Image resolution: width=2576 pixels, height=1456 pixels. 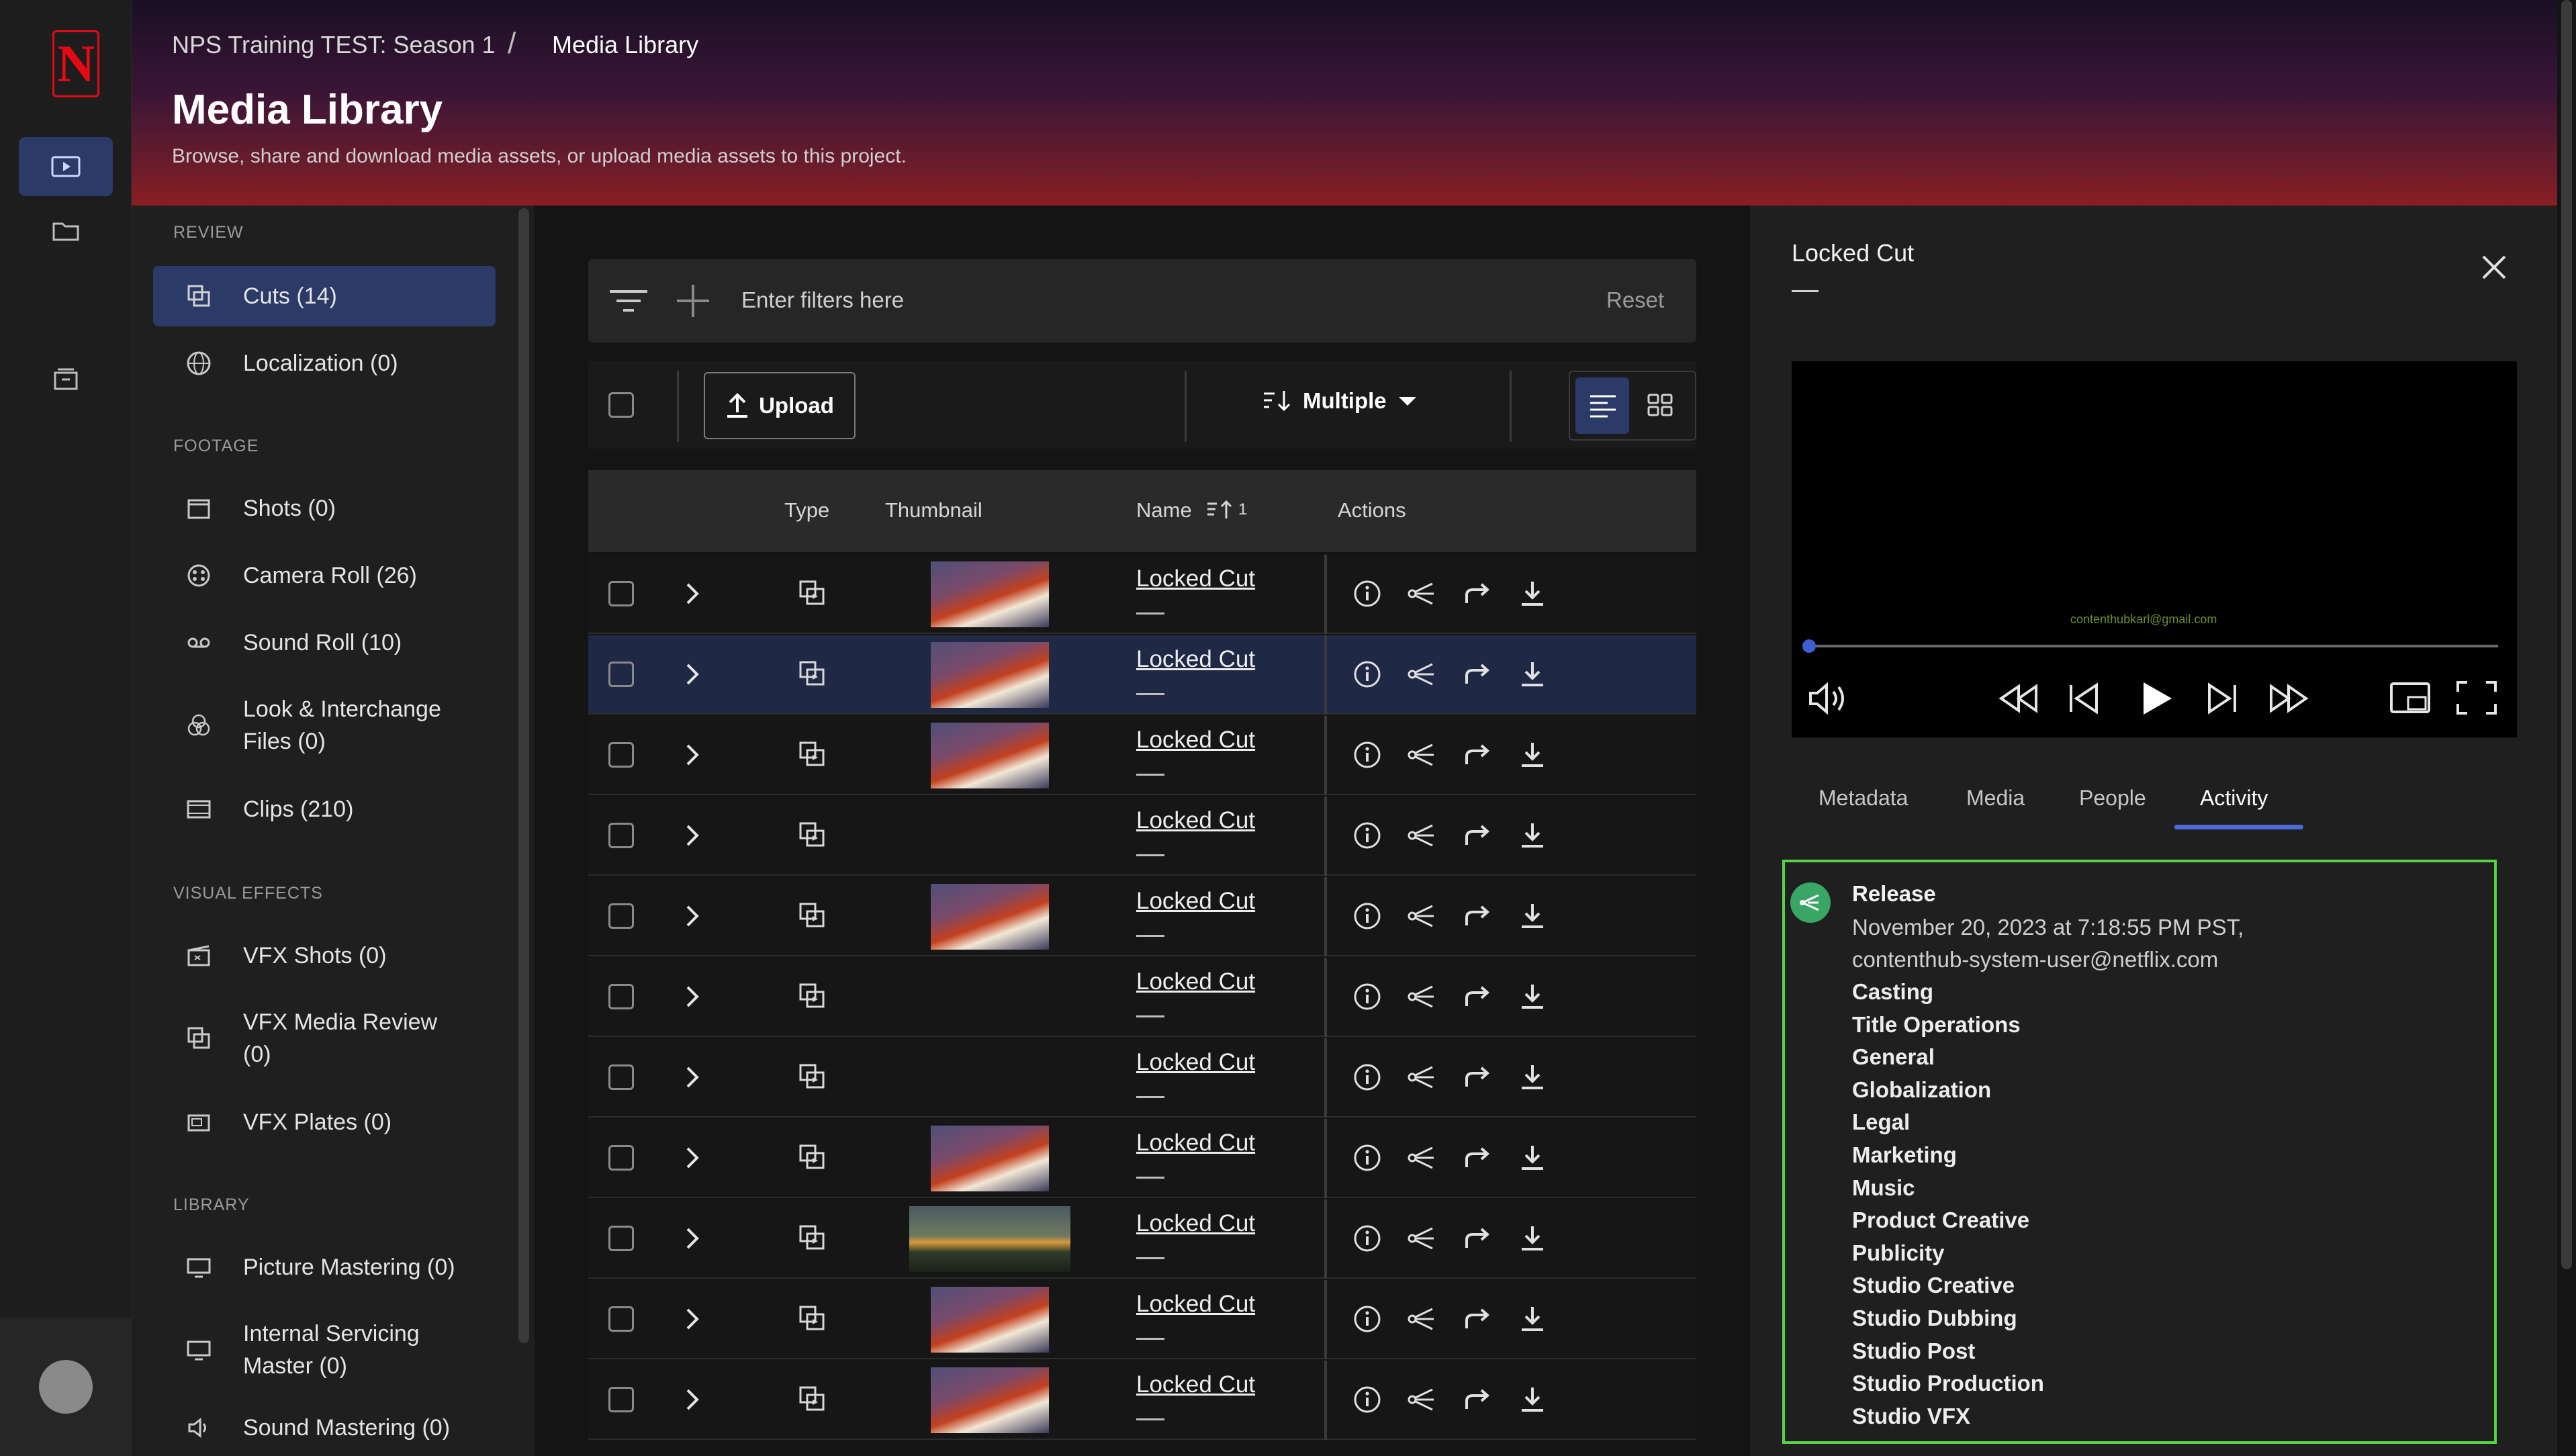 I want to click on video-progress-handle, so click(x=1809, y=646).